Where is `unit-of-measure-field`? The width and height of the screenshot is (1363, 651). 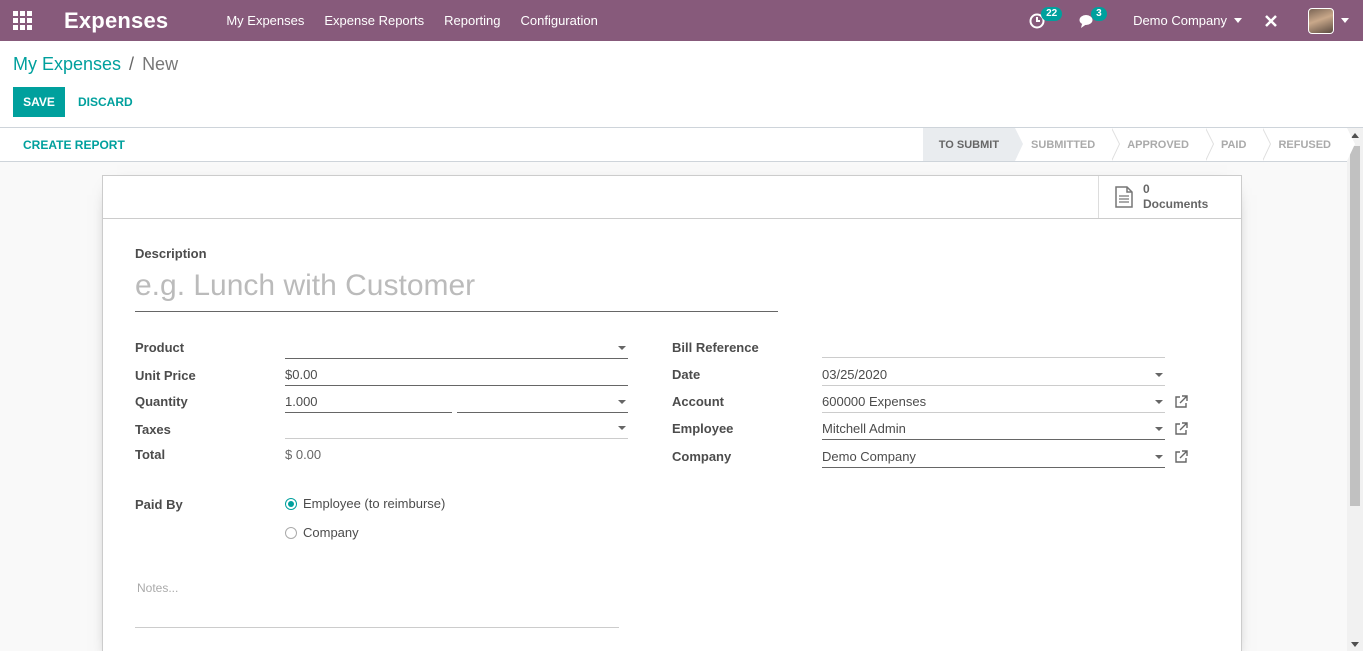 unit-of-measure-field is located at coordinates (542, 402).